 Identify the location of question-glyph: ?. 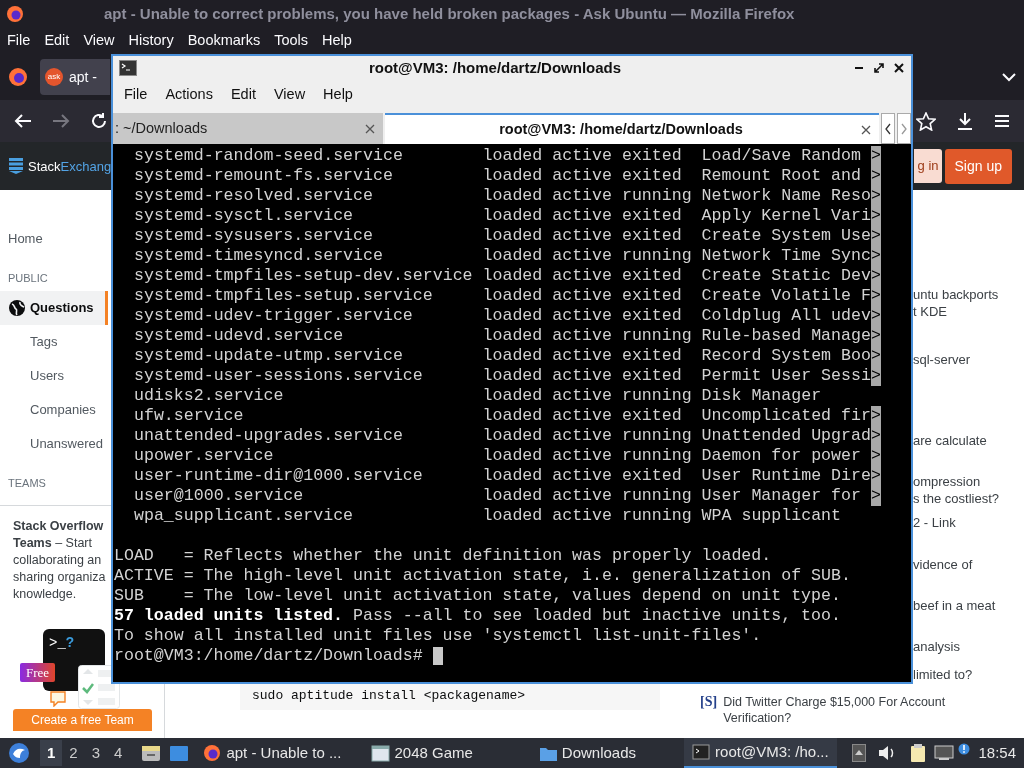
(70, 643).